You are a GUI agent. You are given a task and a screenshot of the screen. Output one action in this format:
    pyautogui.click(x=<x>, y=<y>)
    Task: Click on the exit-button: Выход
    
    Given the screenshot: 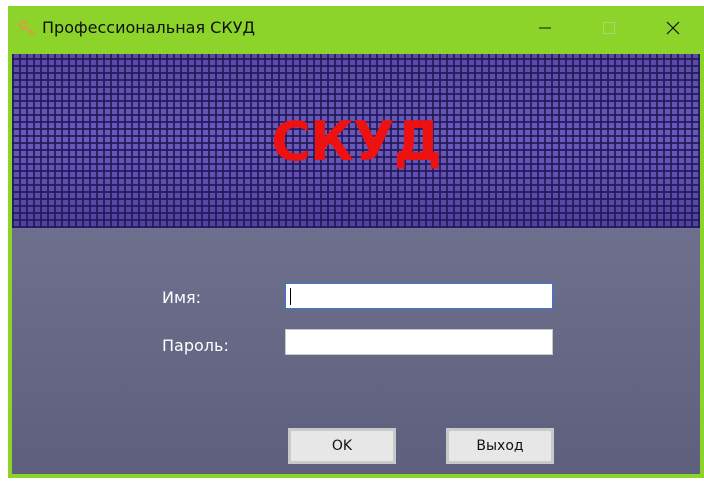 What is the action you would take?
    pyautogui.click(x=500, y=446)
    